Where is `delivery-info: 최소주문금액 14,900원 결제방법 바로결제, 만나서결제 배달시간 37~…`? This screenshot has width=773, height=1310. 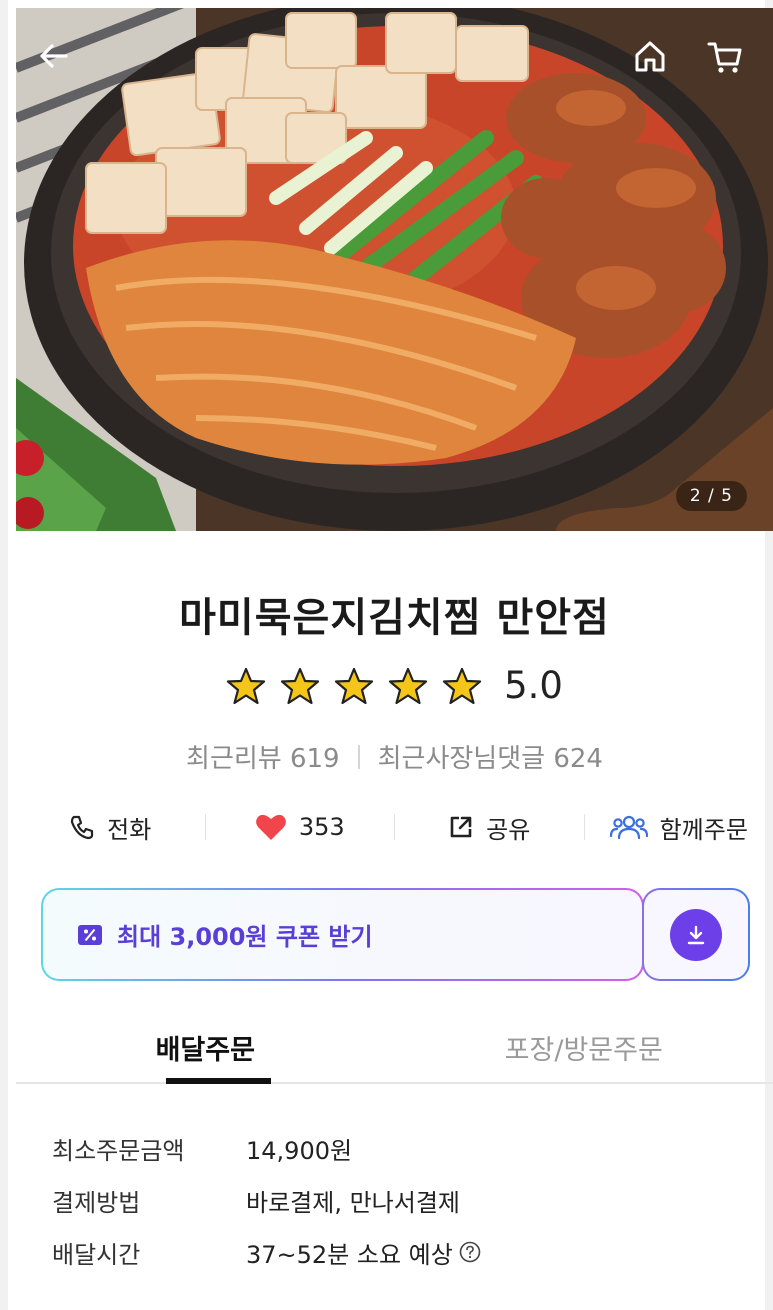
delivery-info: 최소주문금액 14,900원 결제방법 바로결제, 만나서결제 배달시간 37~… is located at coordinates (397, 1200).